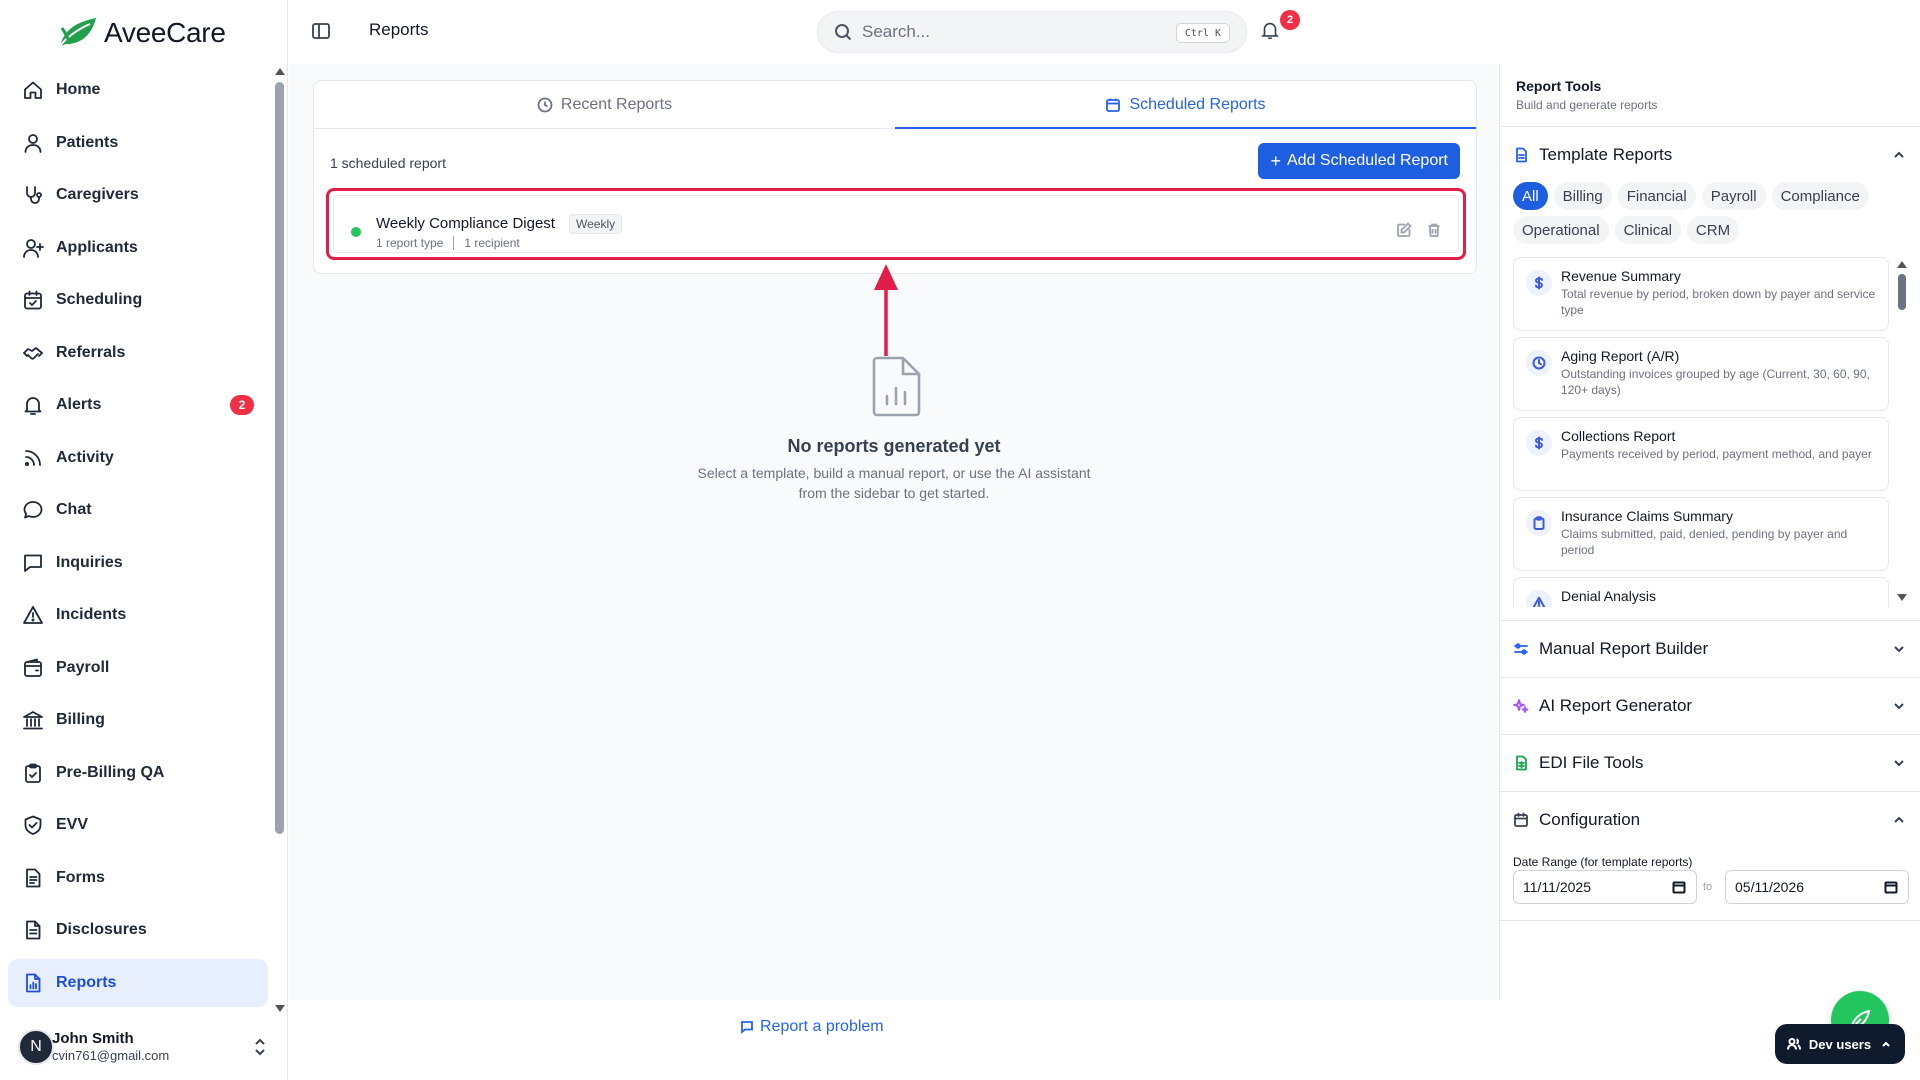 This screenshot has width=1920, height=1080. What do you see at coordinates (242, 405) in the screenshot?
I see `alerts-badge: 2` at bounding box center [242, 405].